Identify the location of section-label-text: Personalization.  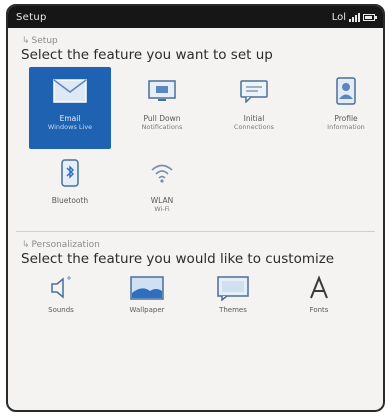
(65, 245).